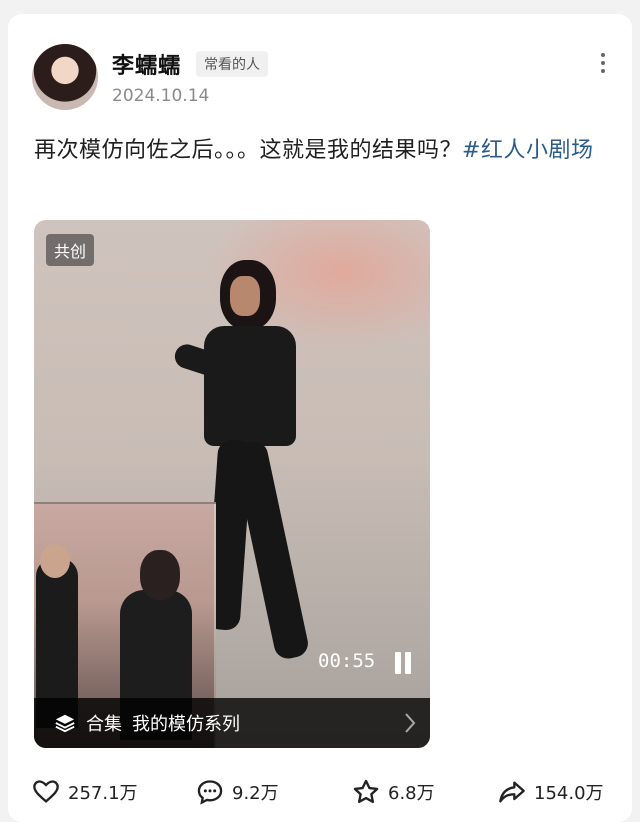 The height and width of the screenshot is (822, 640). I want to click on layers-icon, so click(65, 723).